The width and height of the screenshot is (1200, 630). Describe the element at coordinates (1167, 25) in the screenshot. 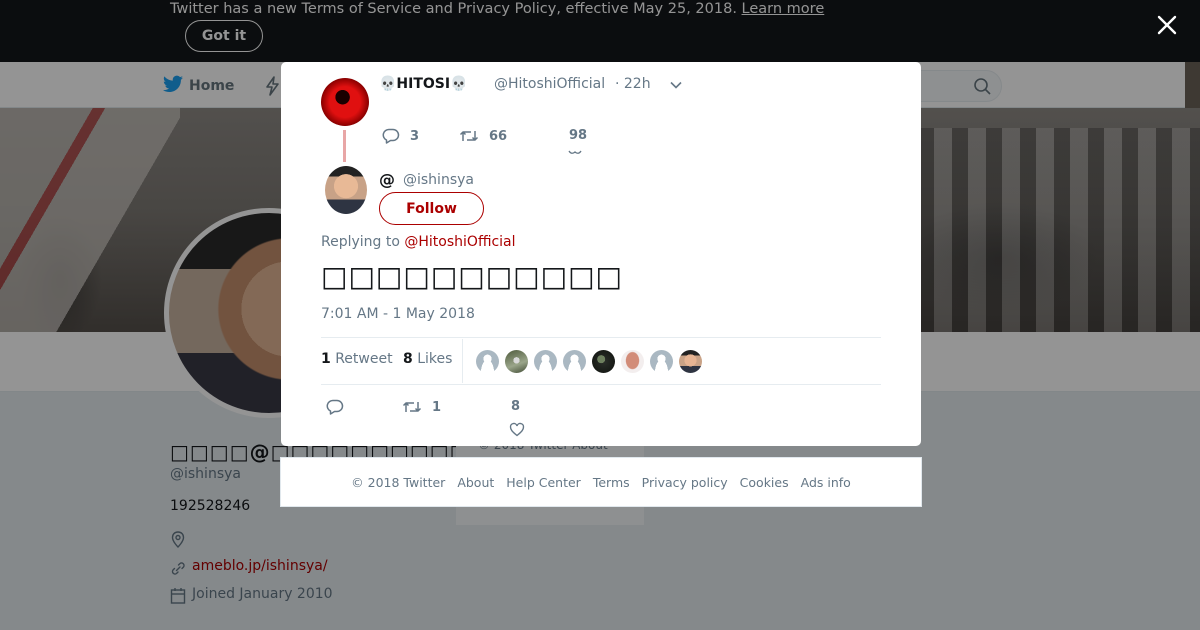

I see `close-icon` at that location.